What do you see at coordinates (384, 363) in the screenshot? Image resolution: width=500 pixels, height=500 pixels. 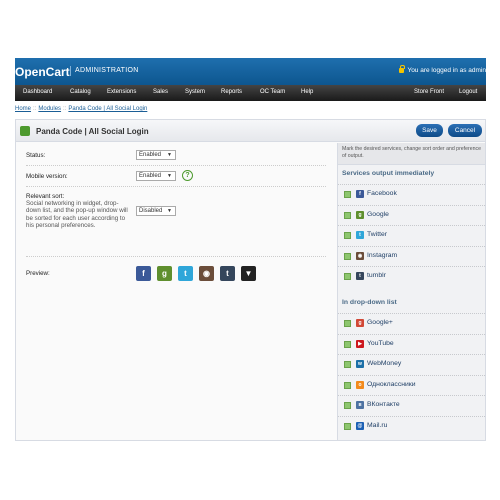 I see `service-label: WebMoney` at bounding box center [384, 363].